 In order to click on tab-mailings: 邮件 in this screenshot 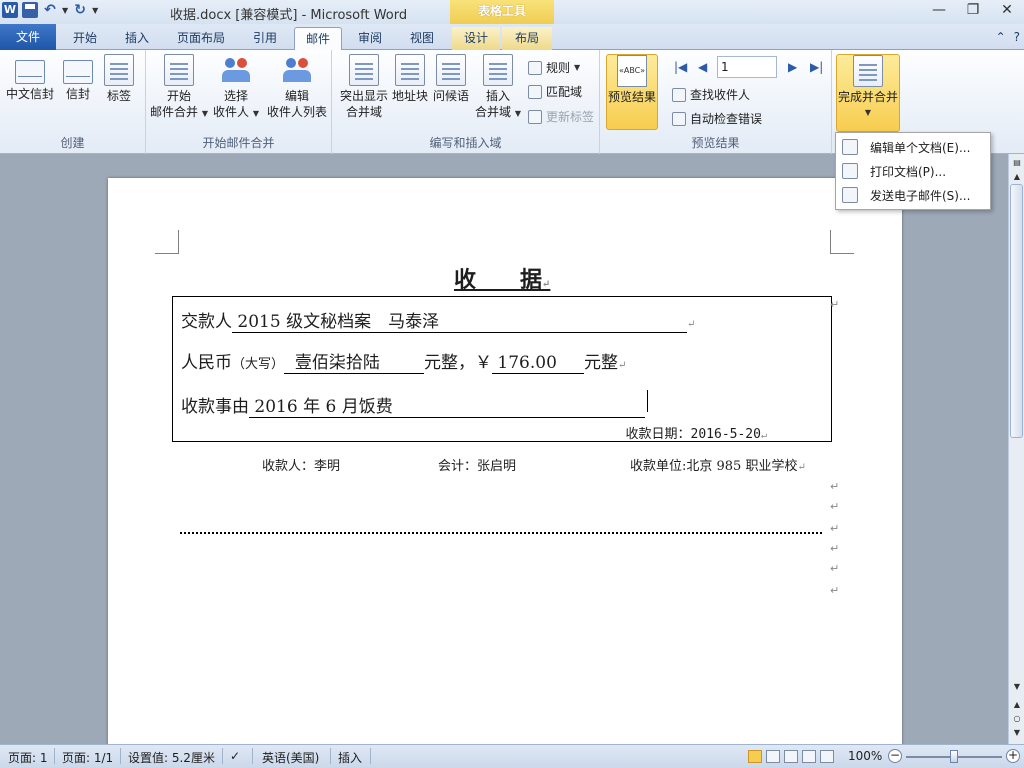, I will do `click(318, 38)`.